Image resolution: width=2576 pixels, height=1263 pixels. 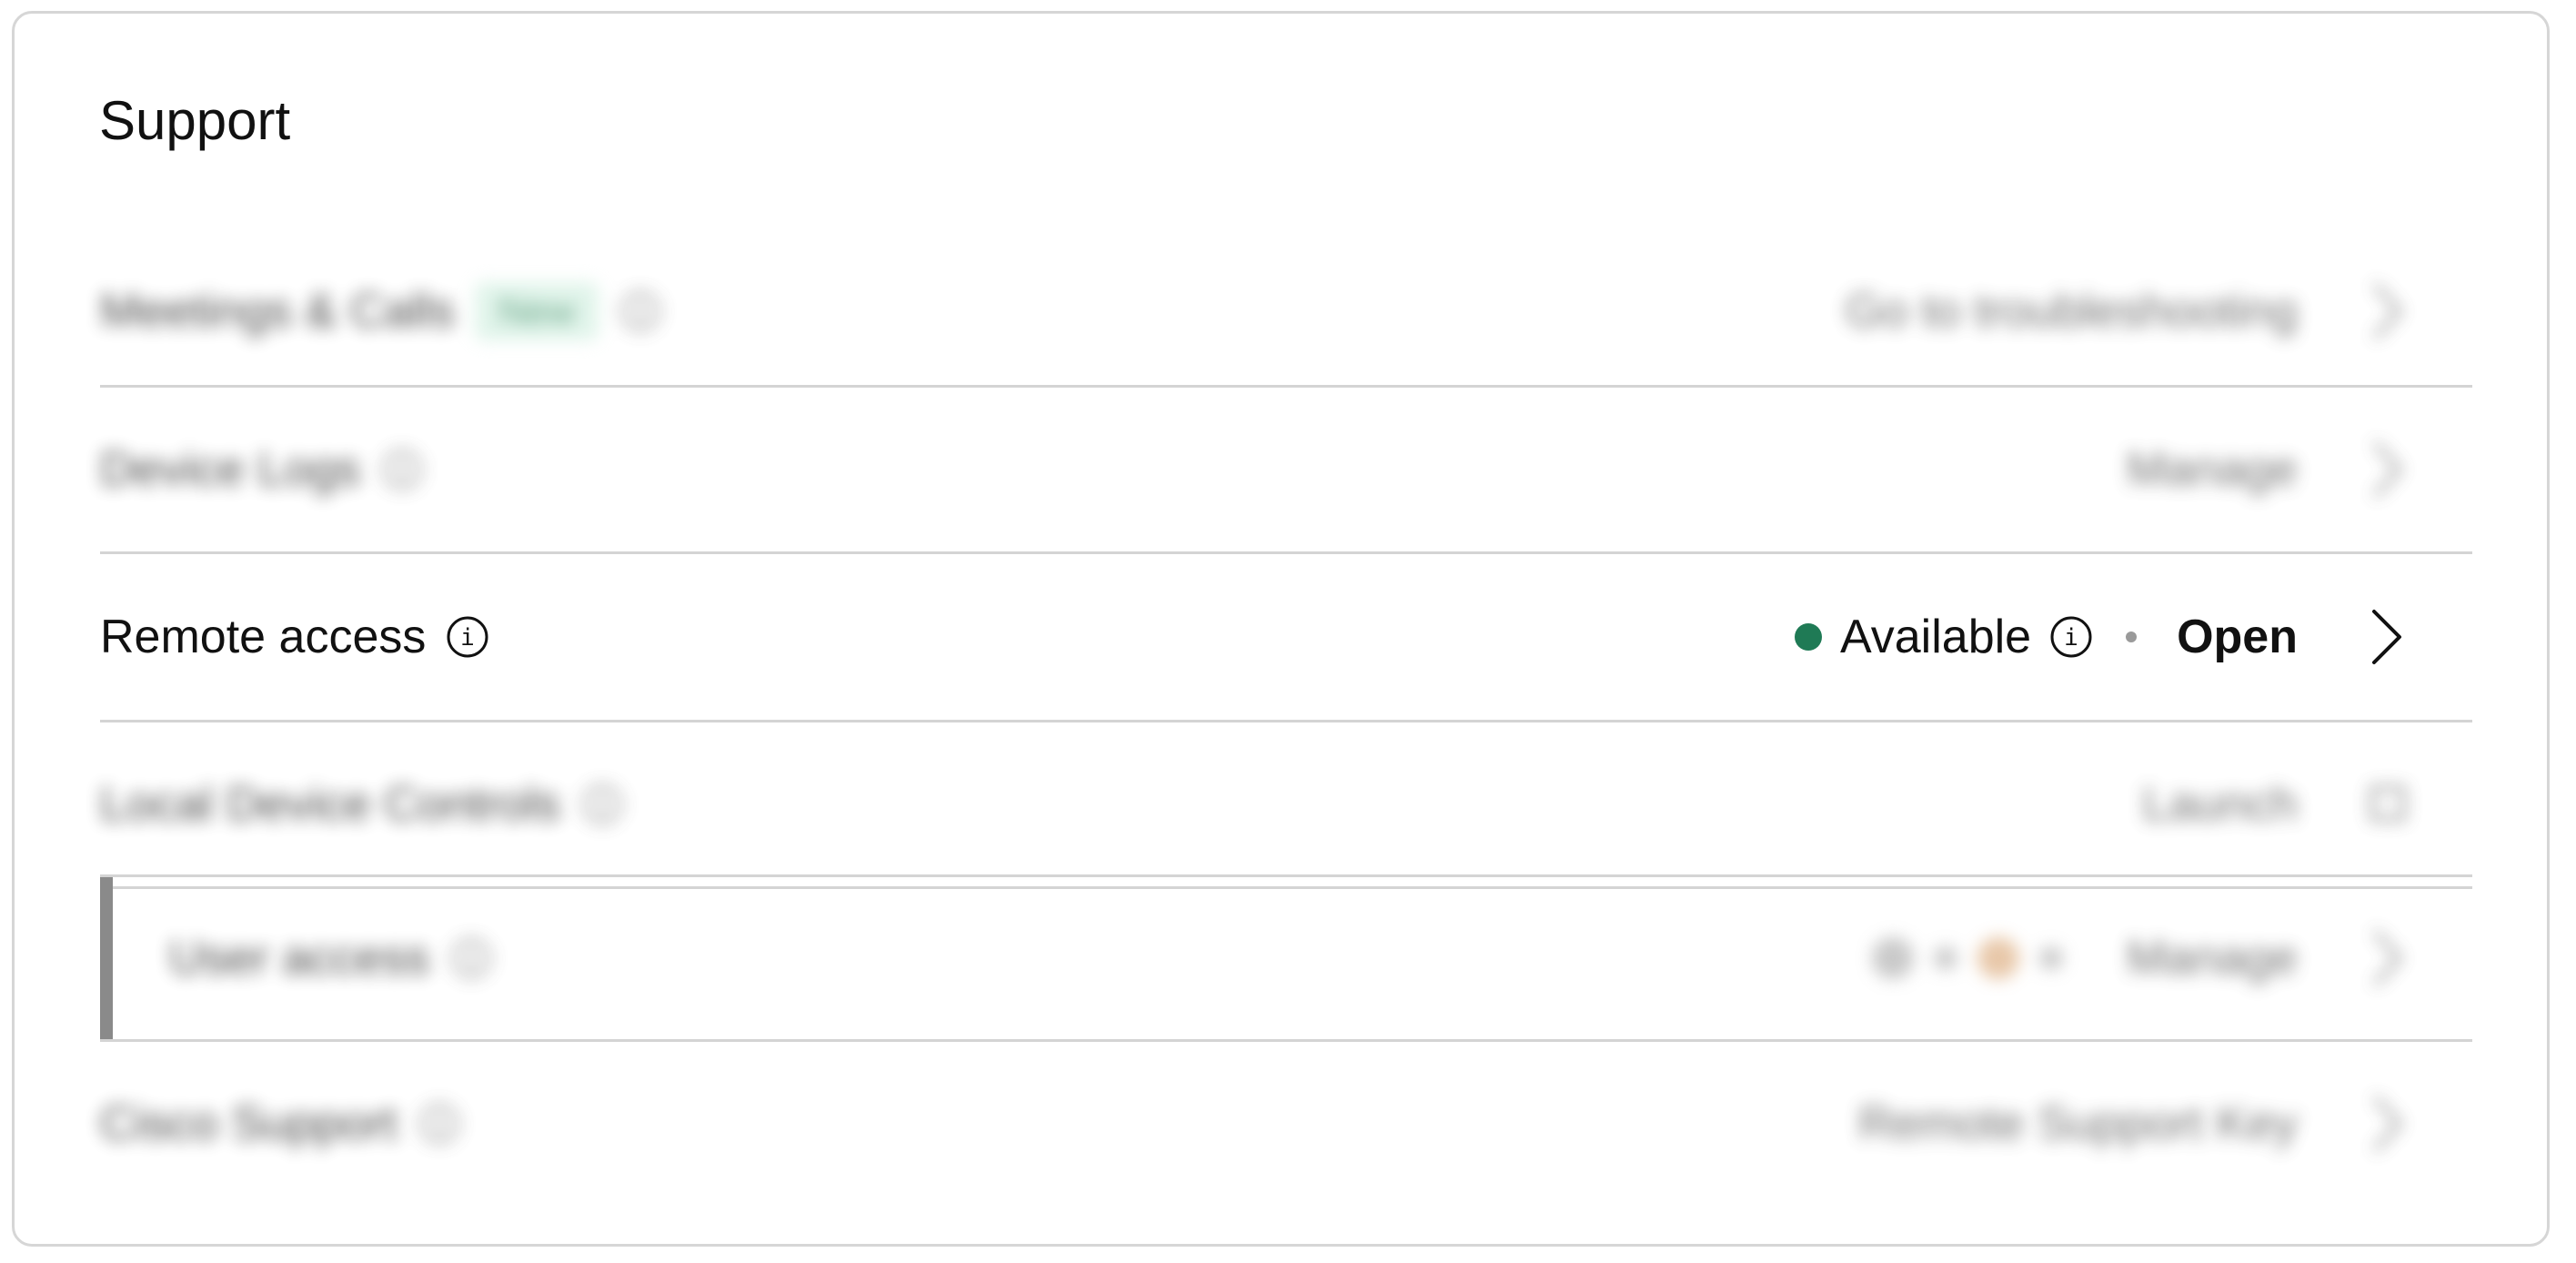 I want to click on card-title: Support, so click(x=195, y=120).